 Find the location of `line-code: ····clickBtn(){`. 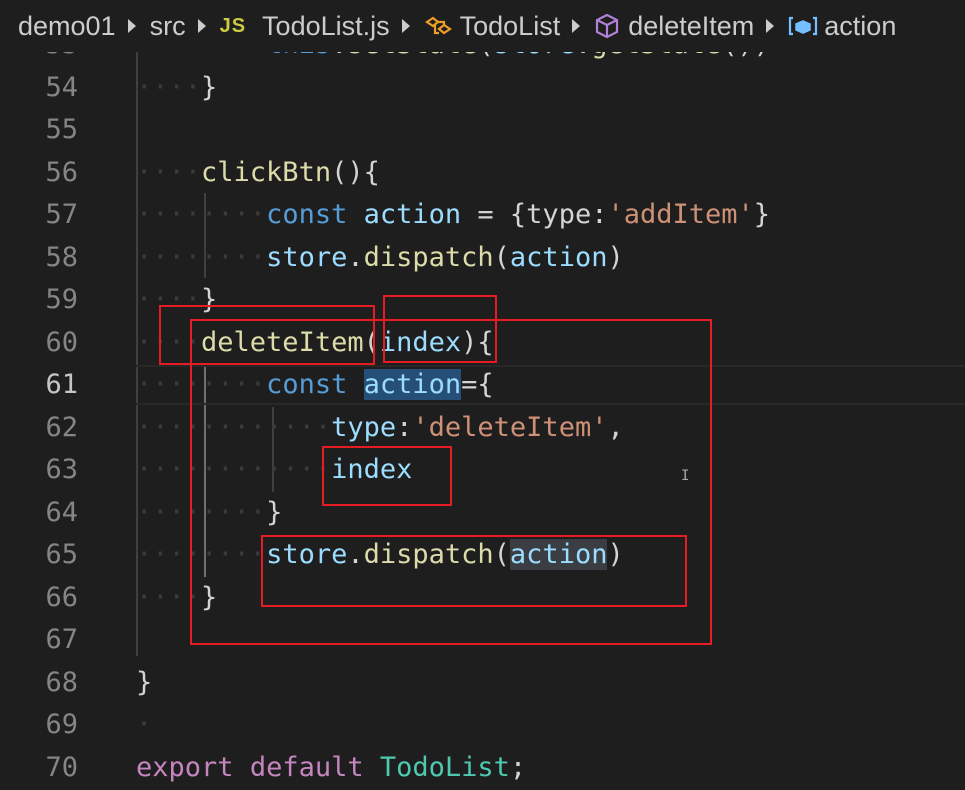

line-code: ····clickBtn(){ is located at coordinates (258, 172).